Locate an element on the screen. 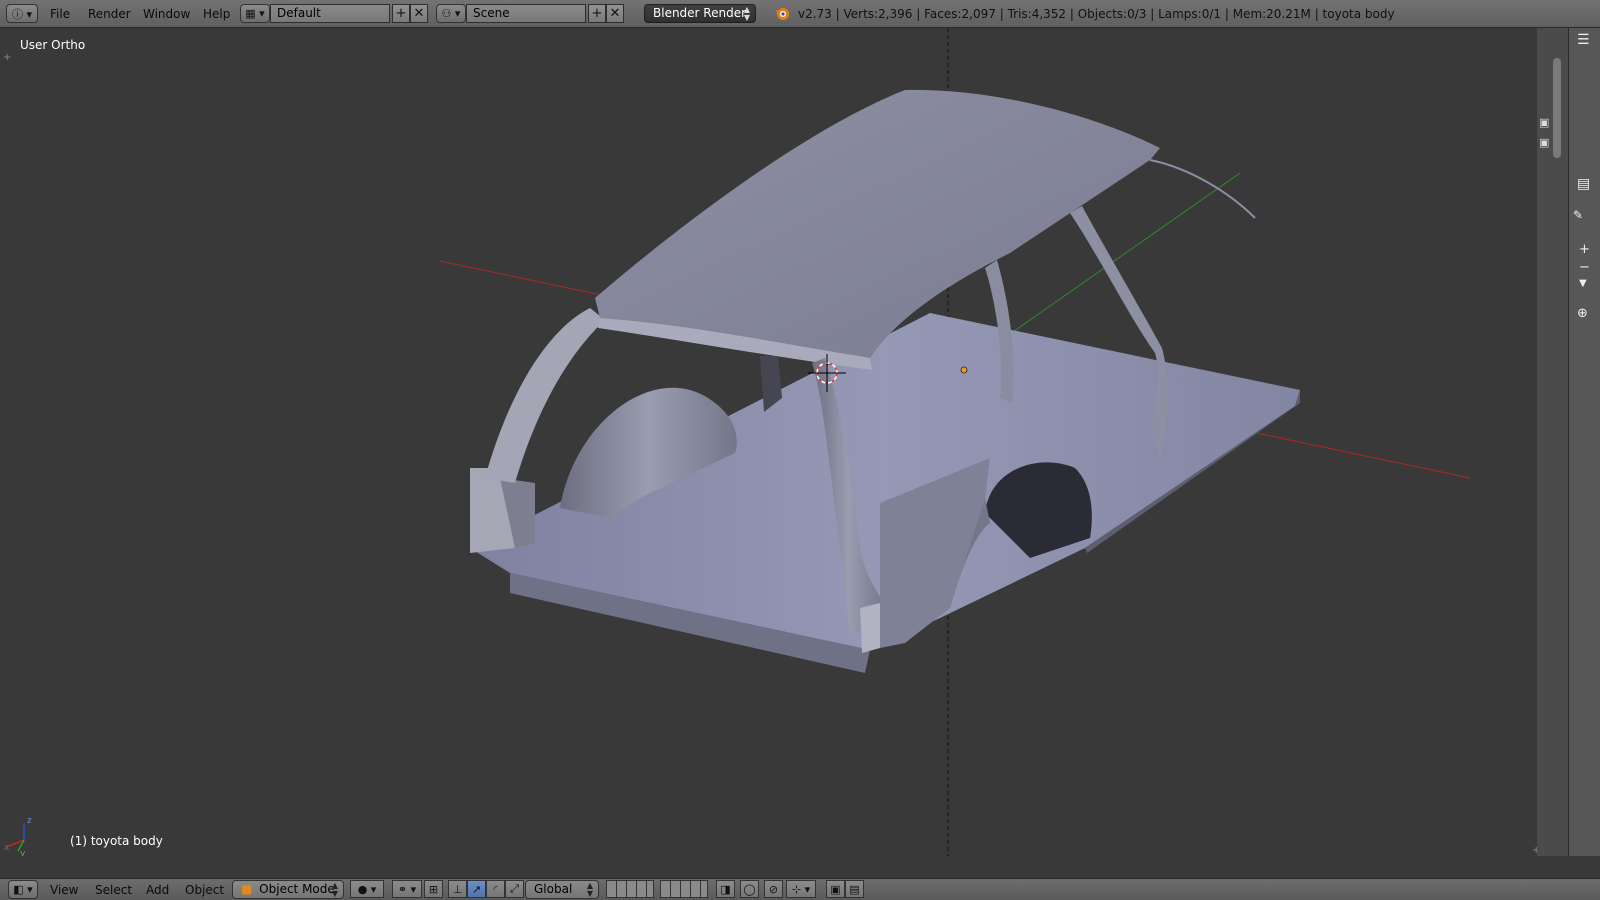 Image resolution: width=1600 pixels, height=900 pixels. outliner-icon: ☰ is located at coordinates (1583, 40).